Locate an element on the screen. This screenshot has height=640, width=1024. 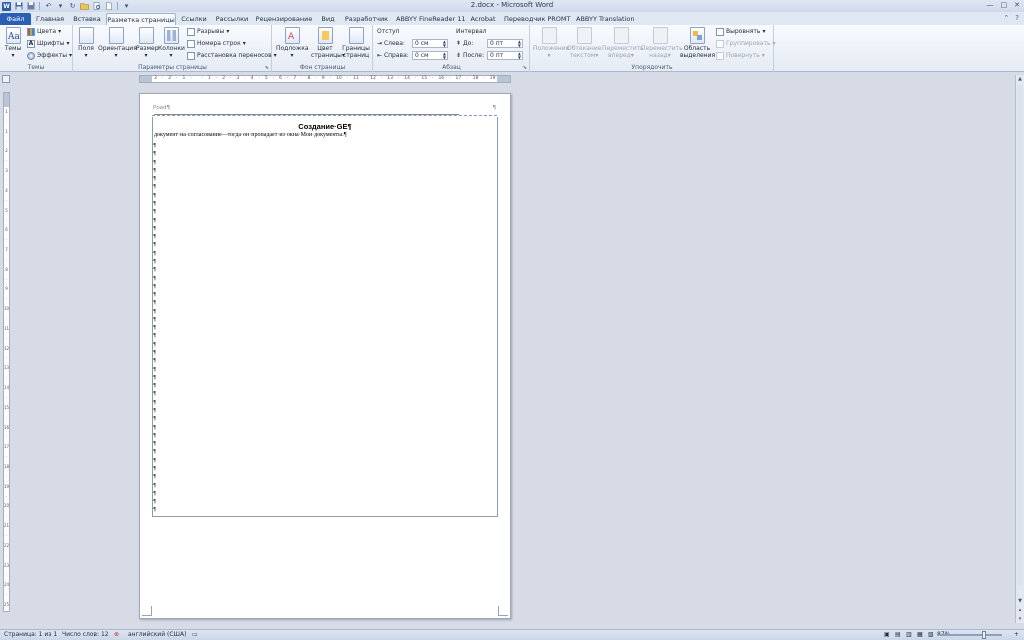
tab-developer: Разработчик is located at coordinates (366, 19).